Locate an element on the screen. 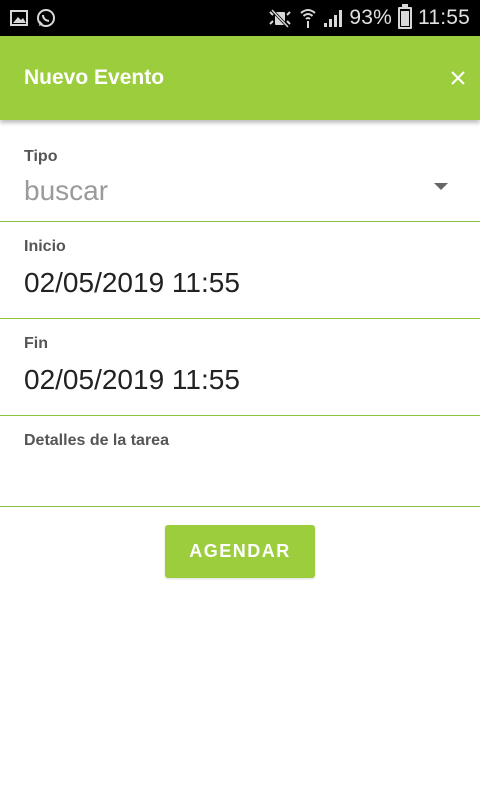  mute-icon is located at coordinates (280, 18).